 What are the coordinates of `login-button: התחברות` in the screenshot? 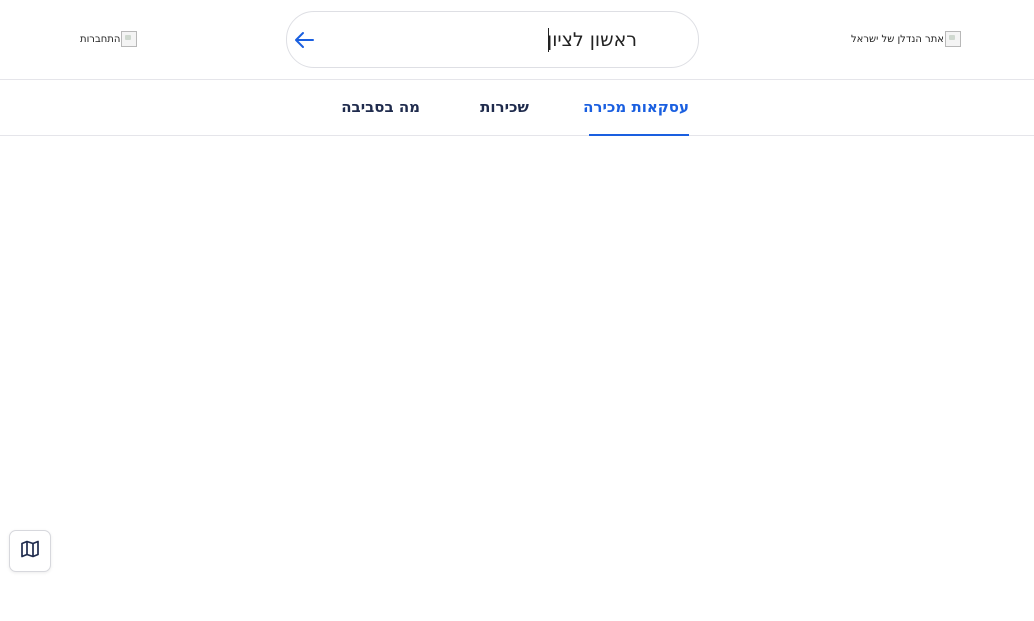 It's located at (109, 39).